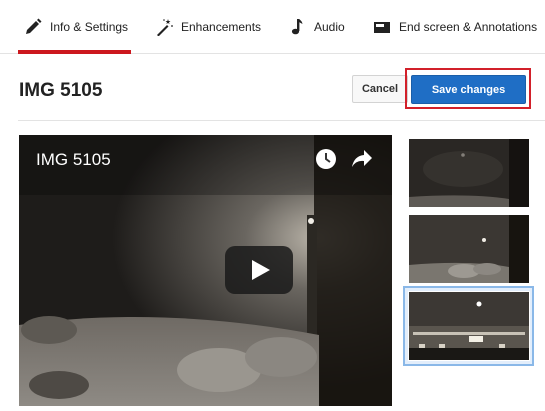 The height and width of the screenshot is (411, 545). I want to click on tab-label: End screen & Annotations, so click(468, 27).